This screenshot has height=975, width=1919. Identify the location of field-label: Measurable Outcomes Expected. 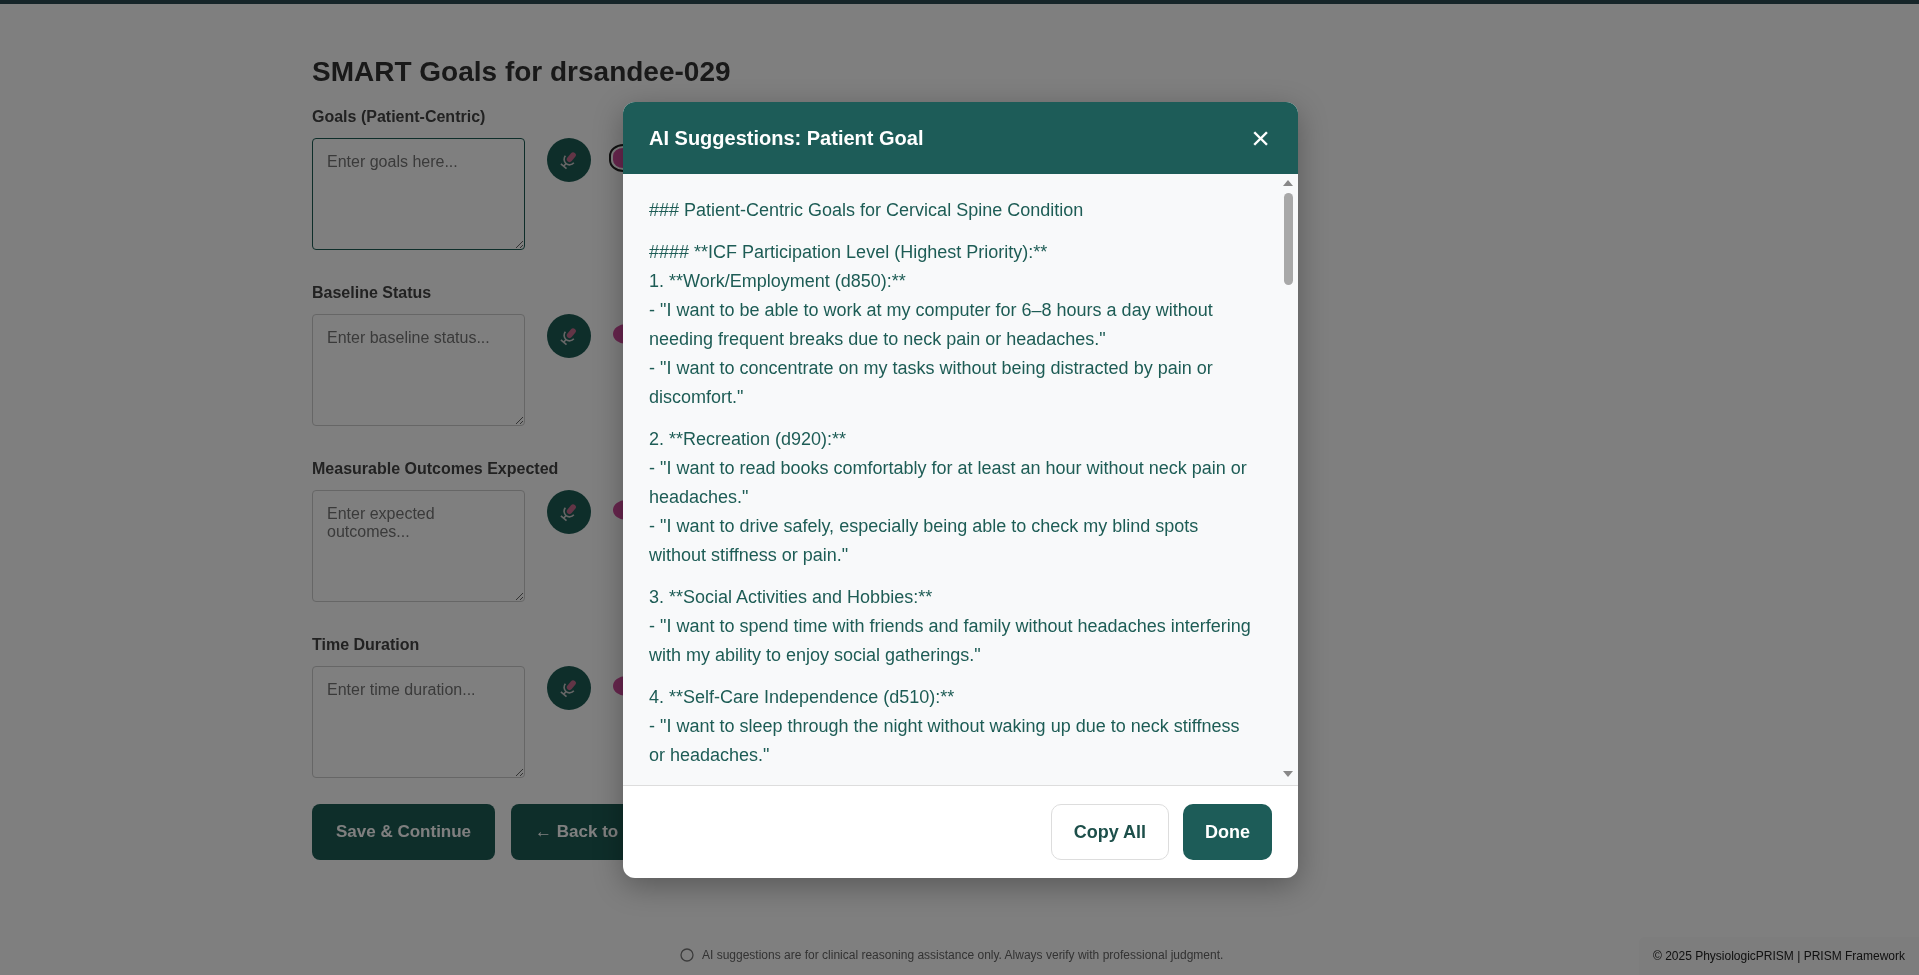
(435, 469).